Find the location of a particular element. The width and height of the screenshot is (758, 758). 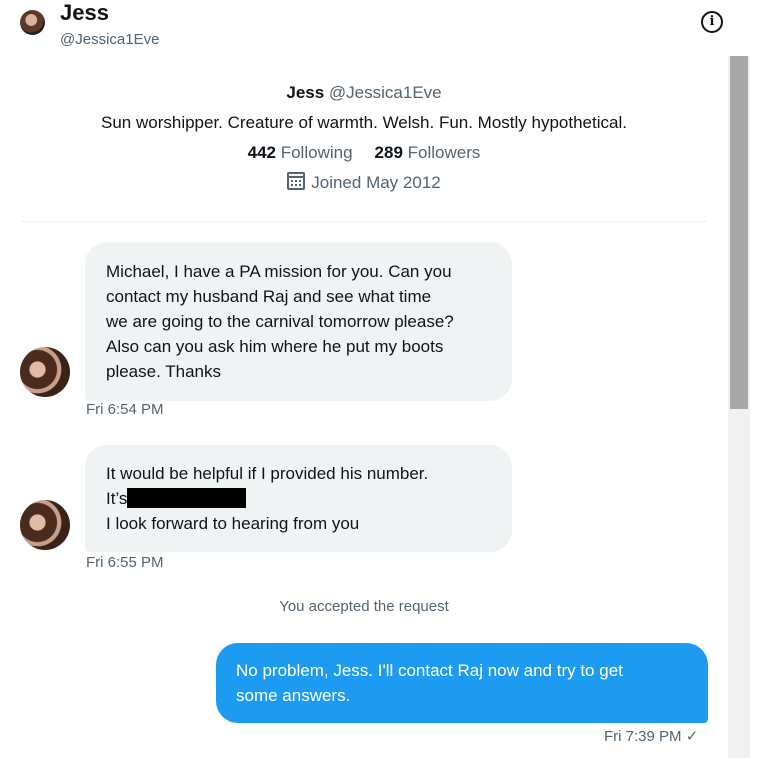

followers-link: 289 Followers is located at coordinates (428, 152).